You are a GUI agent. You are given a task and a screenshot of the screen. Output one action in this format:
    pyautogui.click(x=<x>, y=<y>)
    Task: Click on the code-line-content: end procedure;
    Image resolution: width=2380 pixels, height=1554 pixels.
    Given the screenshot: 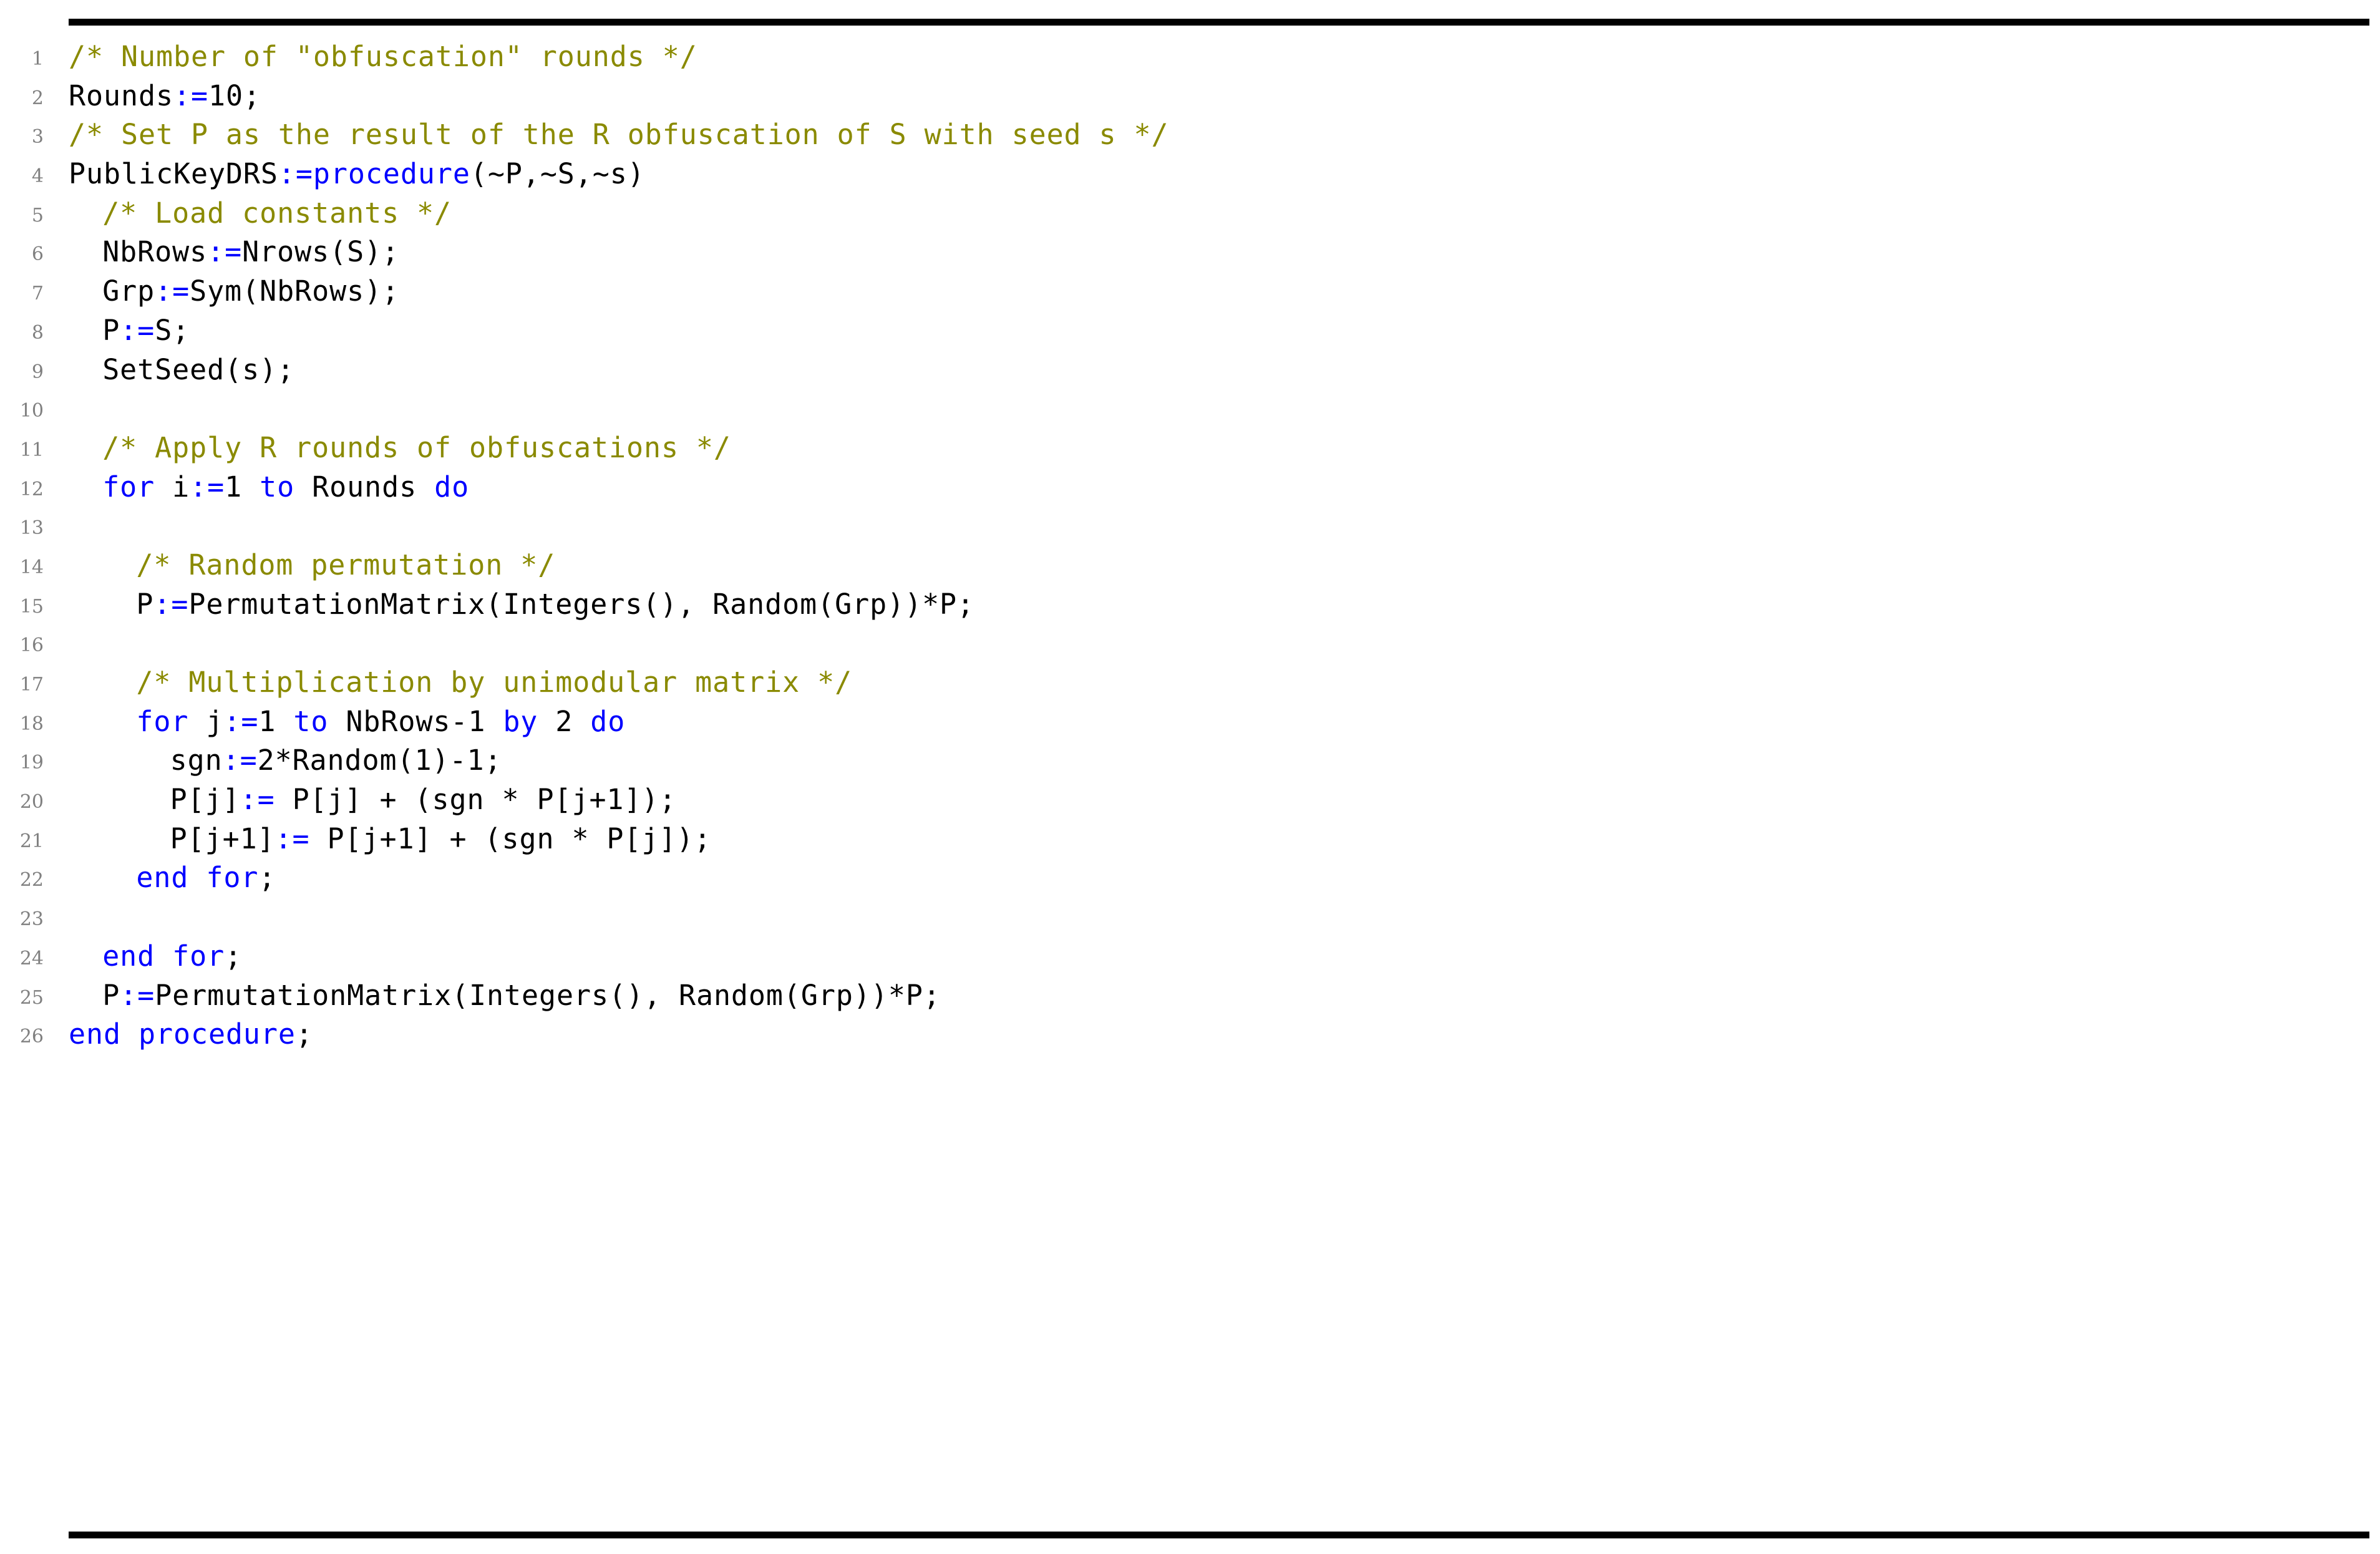 What is the action you would take?
    pyautogui.click(x=191, y=1034)
    